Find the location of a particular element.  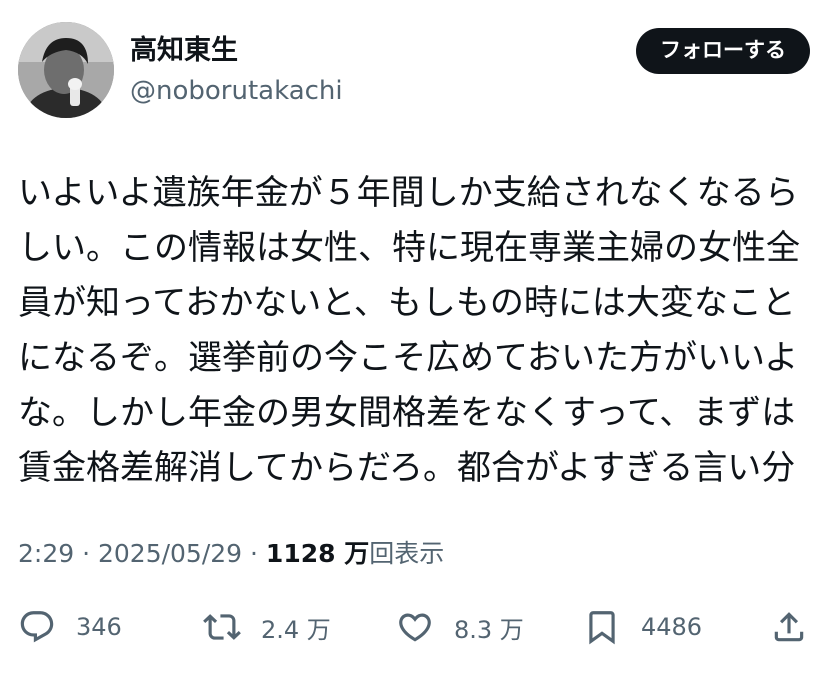

tweet-text-line: な。しかし年金の男女間格差をなくすって、まずは is located at coordinates (407, 413).